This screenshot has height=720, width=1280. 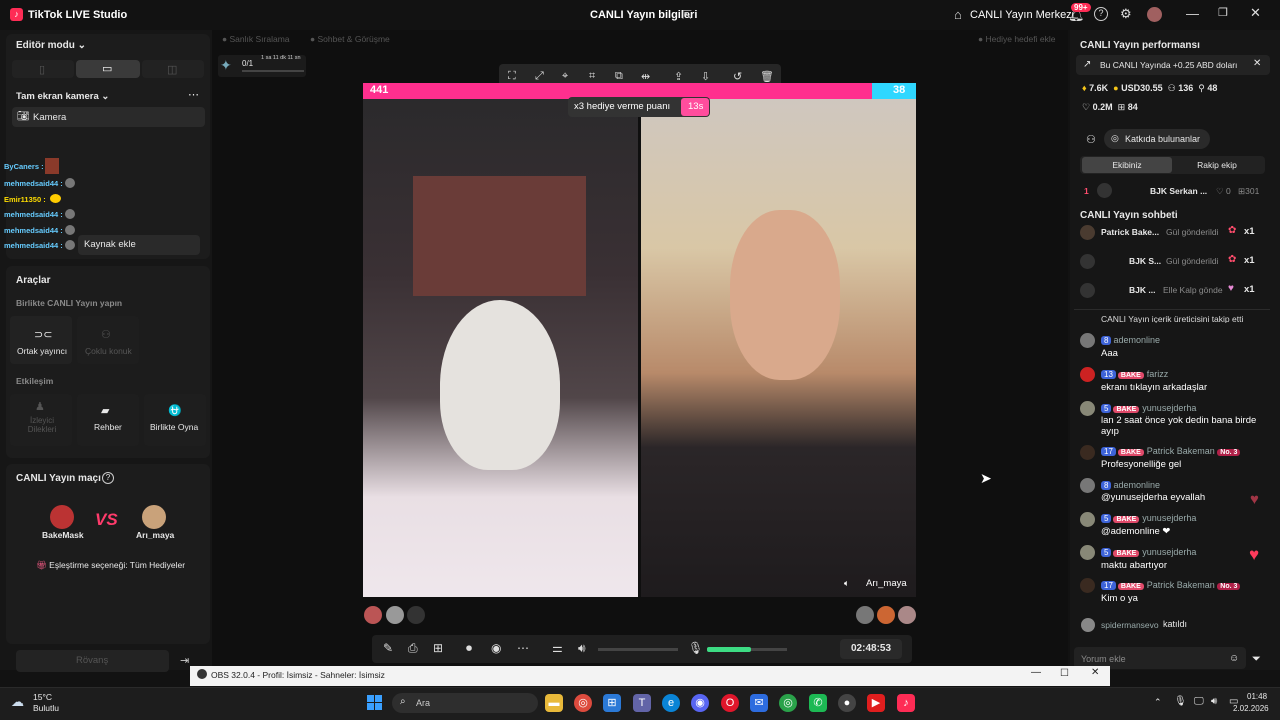 I want to click on landscape-icon: ▭, so click(x=107, y=69).